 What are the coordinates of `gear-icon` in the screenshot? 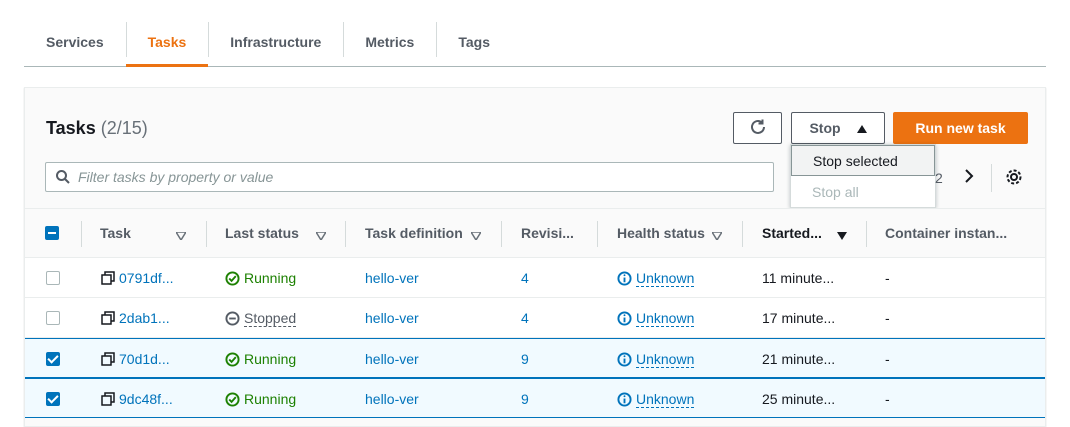 It's located at (1014, 179).